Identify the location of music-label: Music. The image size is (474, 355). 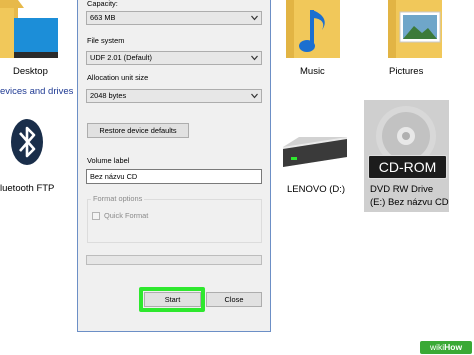
(312, 71).